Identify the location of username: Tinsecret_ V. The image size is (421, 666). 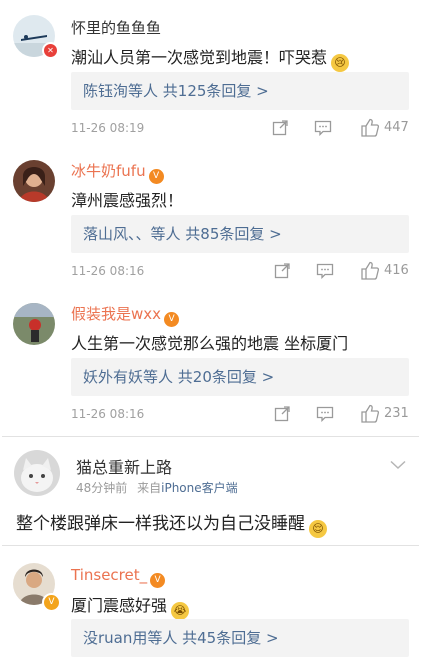
(118, 577).